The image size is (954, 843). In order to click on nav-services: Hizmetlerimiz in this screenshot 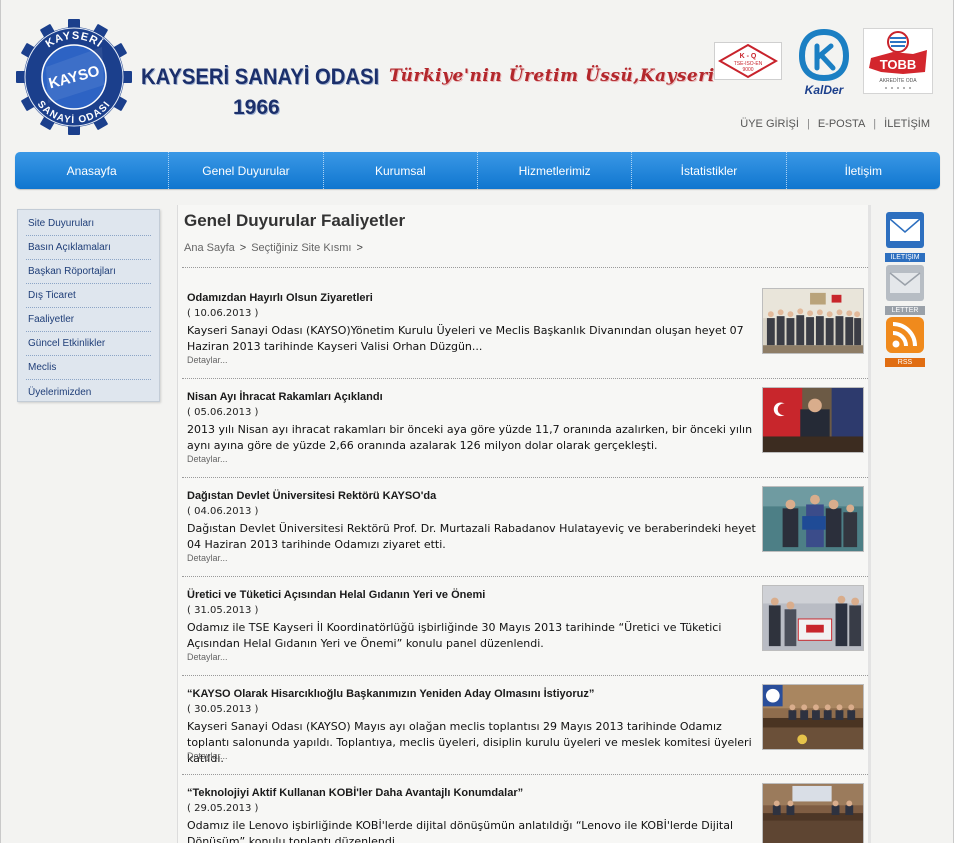, I will do `click(555, 170)`.